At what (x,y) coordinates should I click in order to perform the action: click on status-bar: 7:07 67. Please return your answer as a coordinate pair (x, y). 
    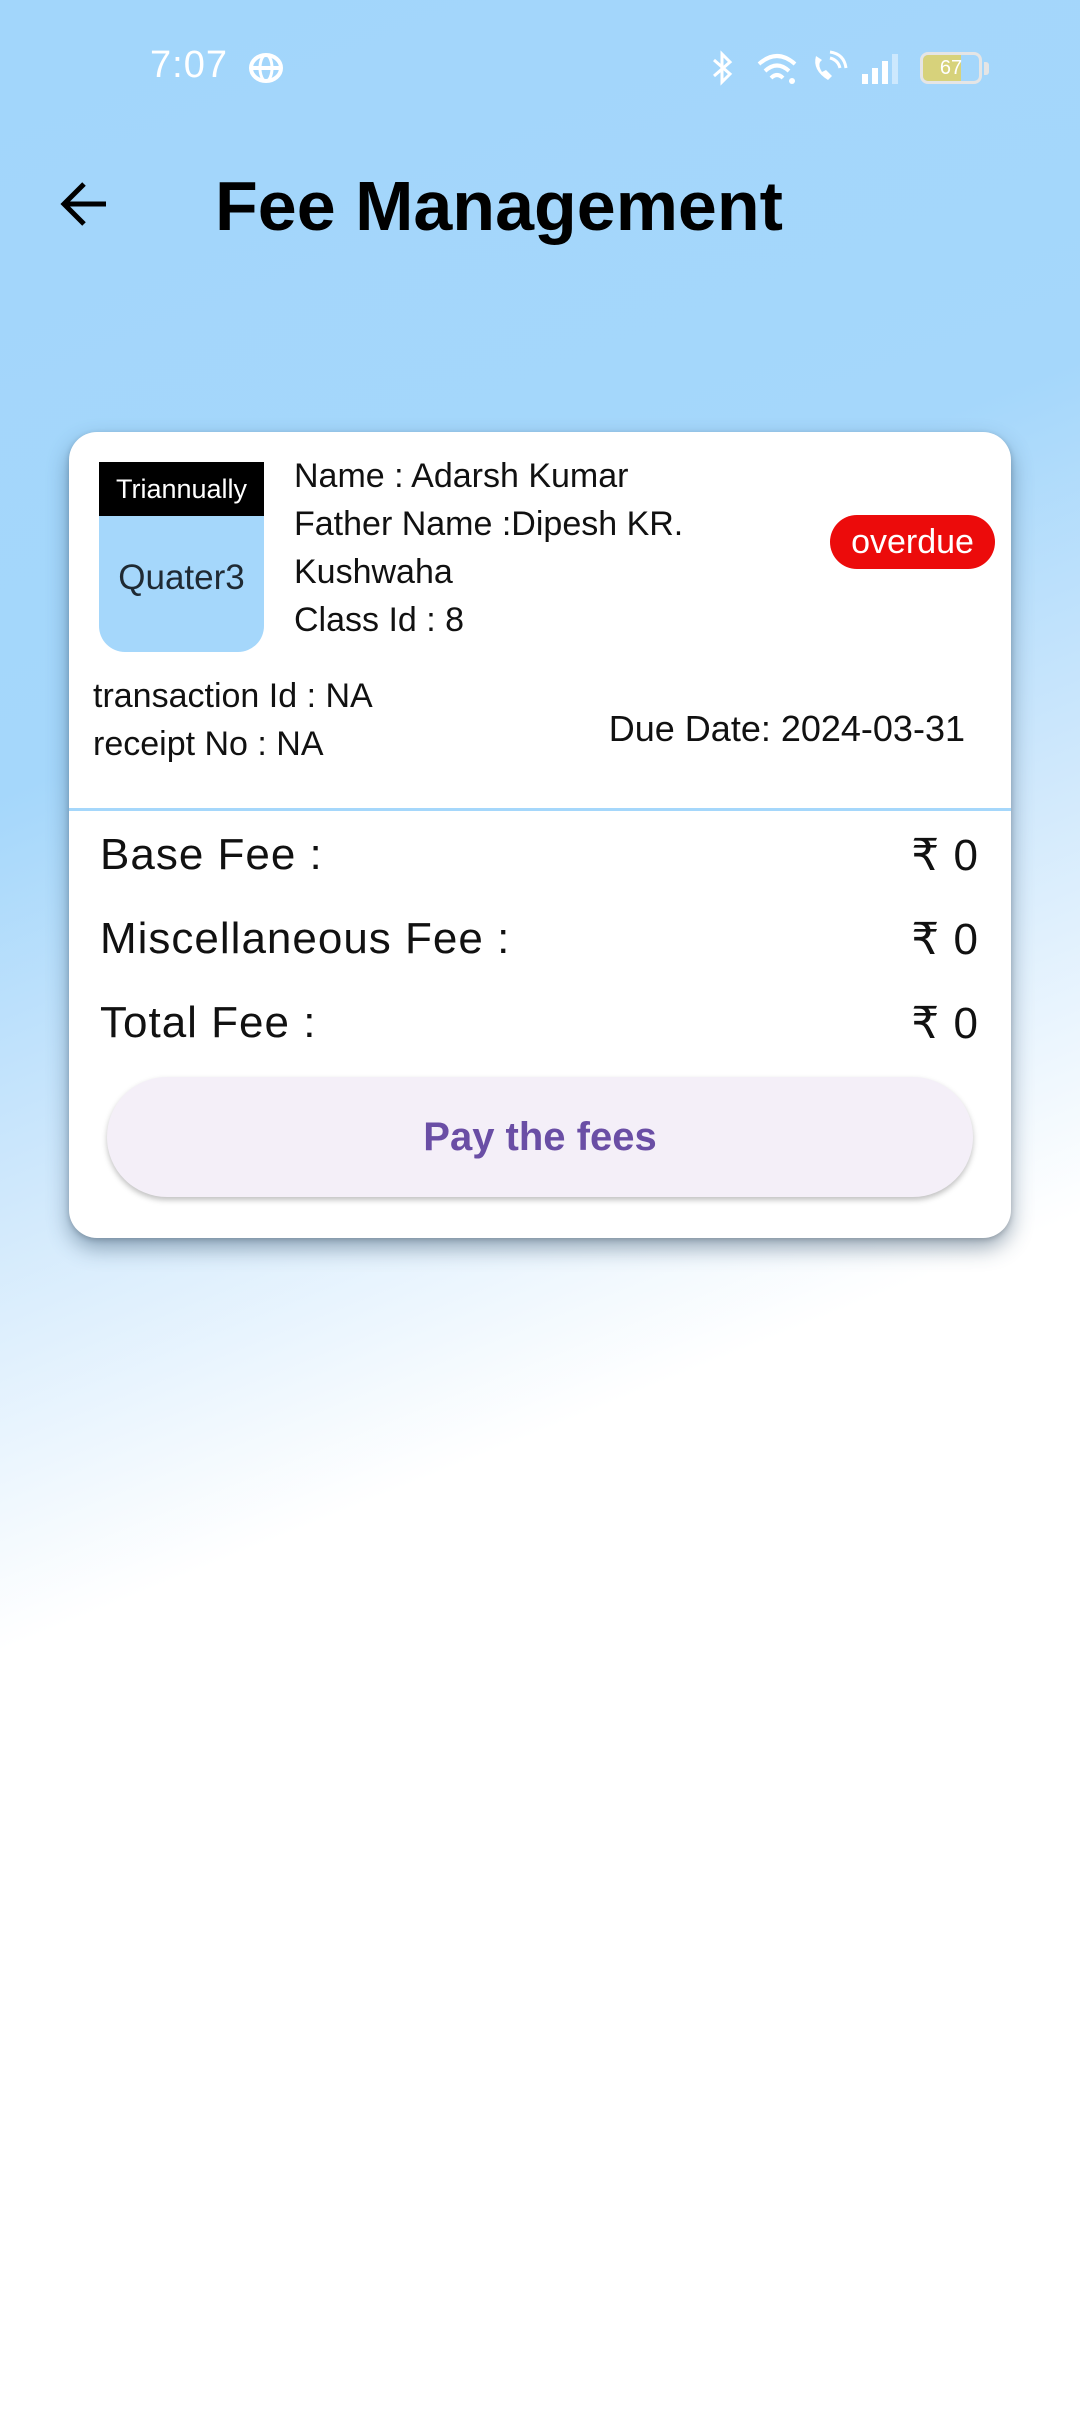
    Looking at the image, I should click on (540, 70).